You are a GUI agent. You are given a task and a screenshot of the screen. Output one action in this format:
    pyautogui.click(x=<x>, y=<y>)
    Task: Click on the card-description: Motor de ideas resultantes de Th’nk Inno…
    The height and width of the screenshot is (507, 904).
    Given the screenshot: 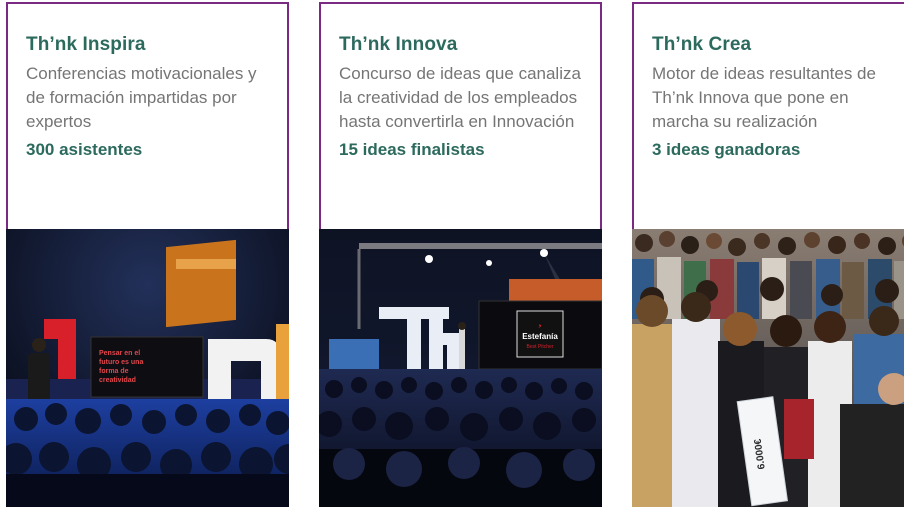 What is the action you would take?
    pyautogui.click(x=764, y=97)
    